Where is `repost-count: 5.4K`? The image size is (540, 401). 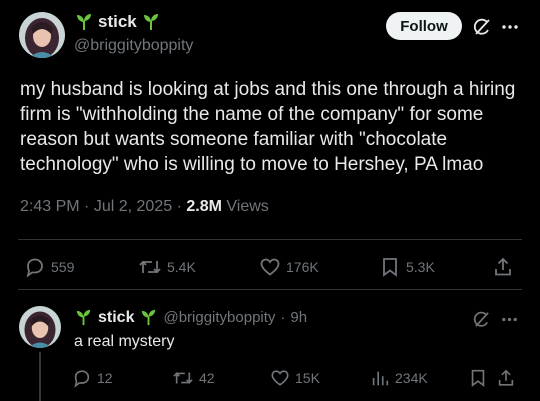 repost-count: 5.4K is located at coordinates (181, 267).